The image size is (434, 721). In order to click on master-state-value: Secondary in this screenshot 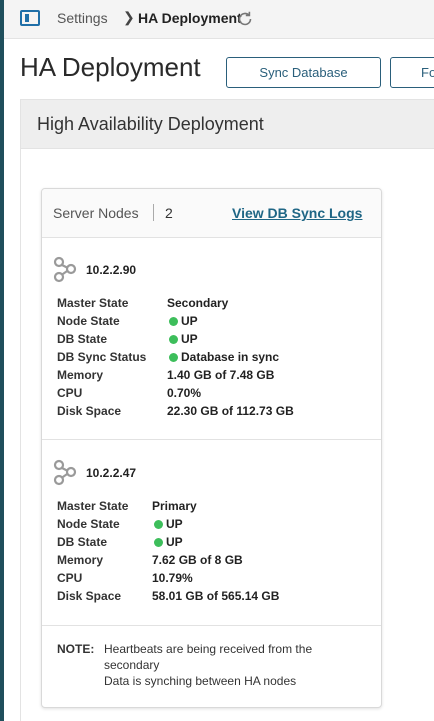, I will do `click(198, 303)`.